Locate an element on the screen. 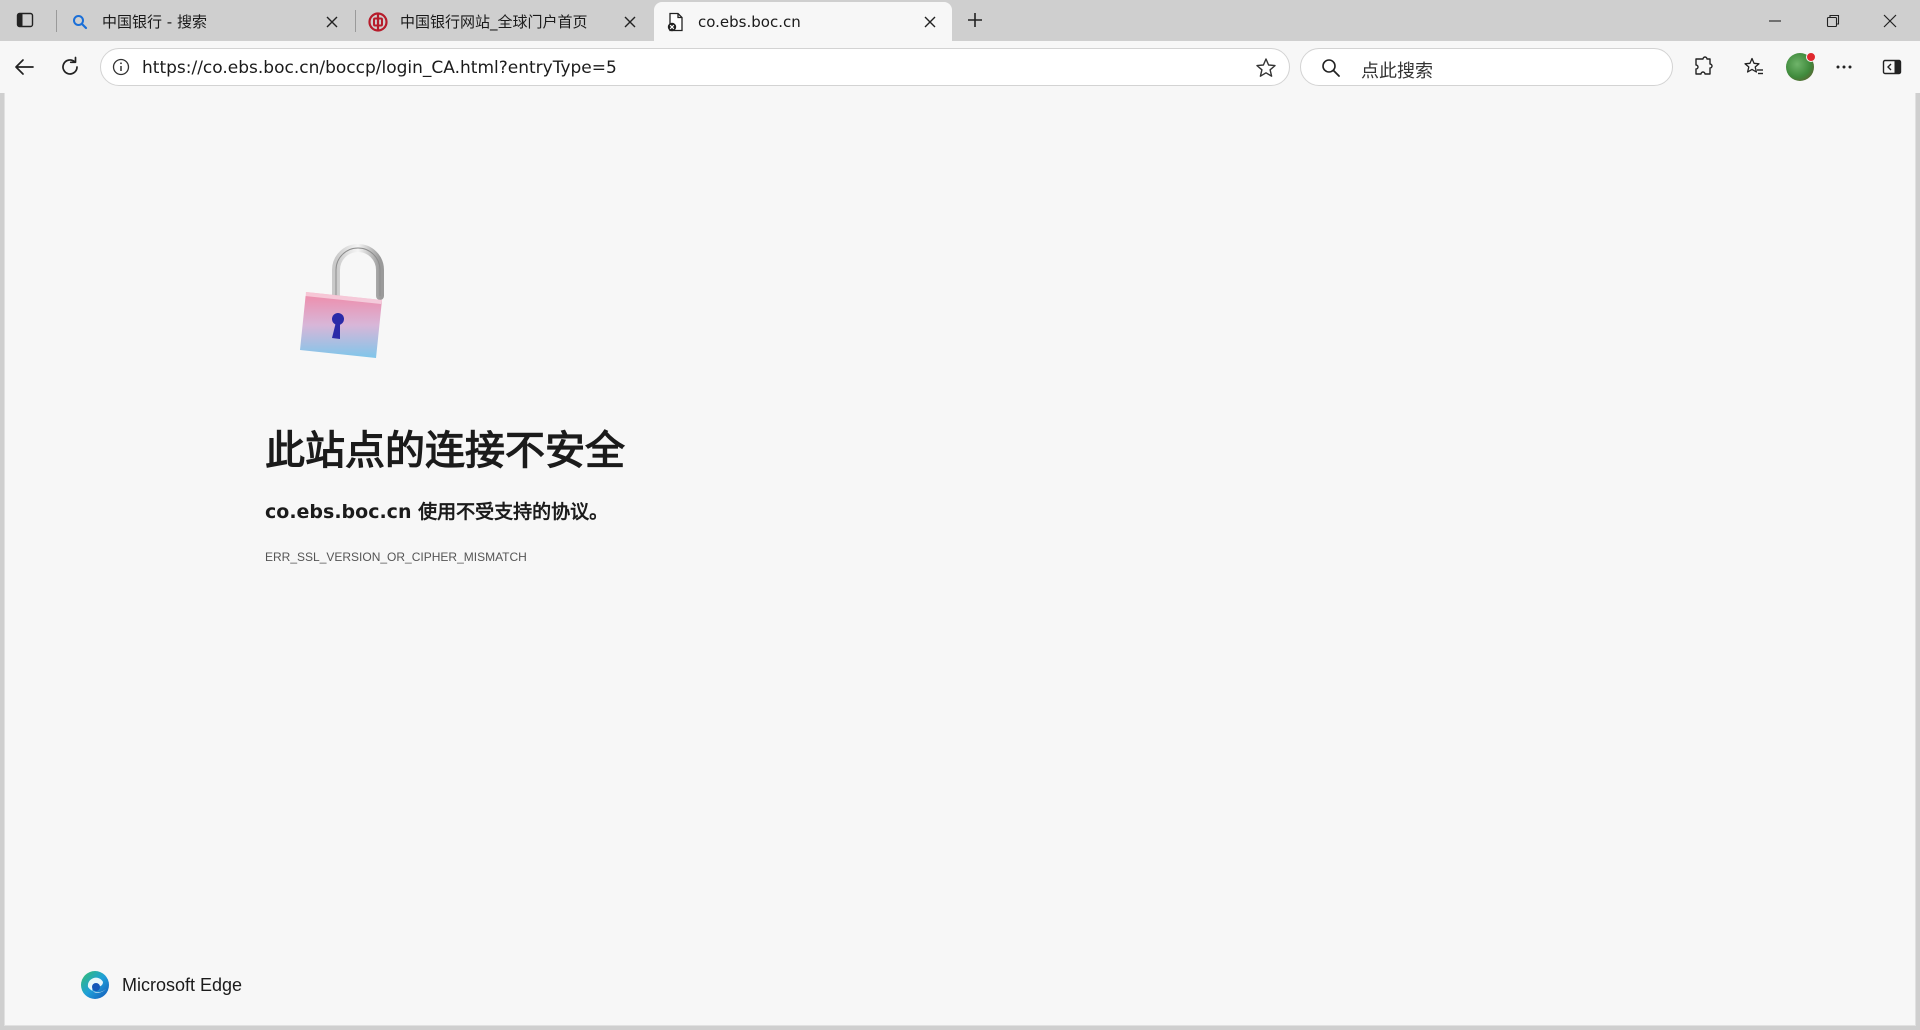  restore-button is located at coordinates (1833, 20).